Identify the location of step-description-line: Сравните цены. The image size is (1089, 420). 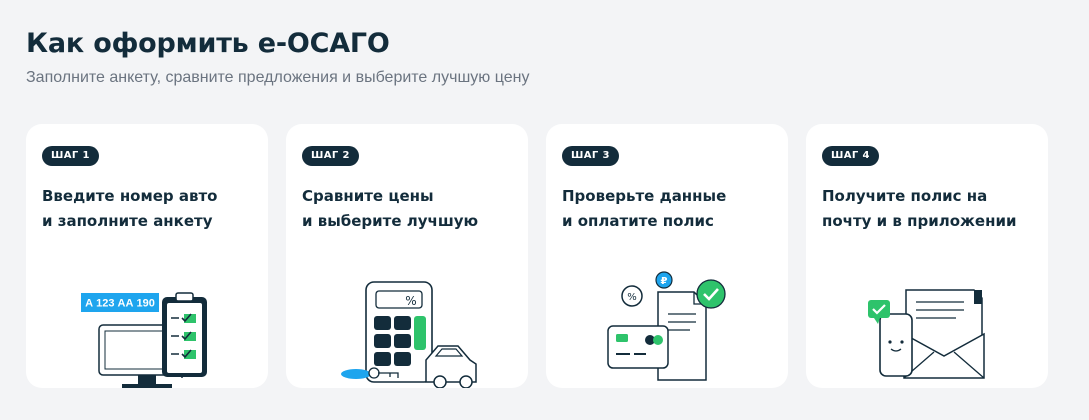
(368, 196).